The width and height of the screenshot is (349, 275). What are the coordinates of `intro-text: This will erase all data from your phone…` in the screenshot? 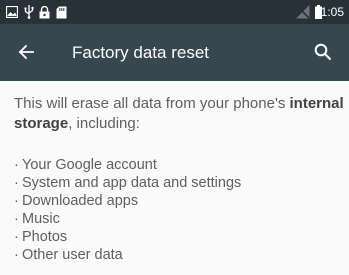 It's located at (179, 114).